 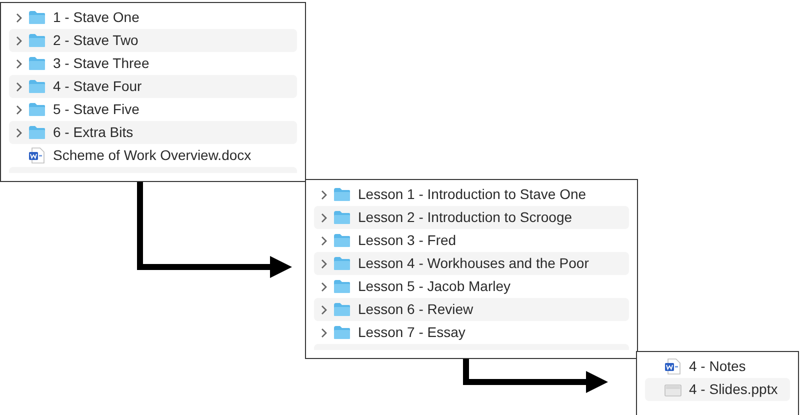 I want to click on file-row: Scheme of Work Overview.docx, so click(x=153, y=155).